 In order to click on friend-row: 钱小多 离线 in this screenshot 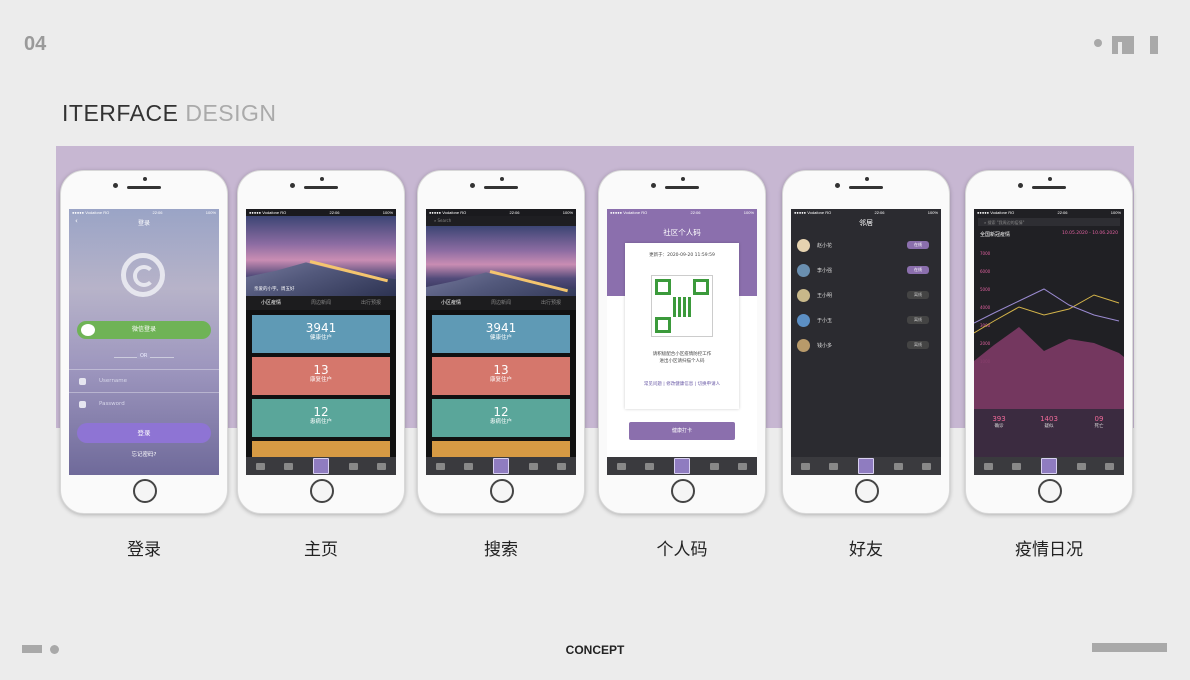, I will do `click(866, 346)`.